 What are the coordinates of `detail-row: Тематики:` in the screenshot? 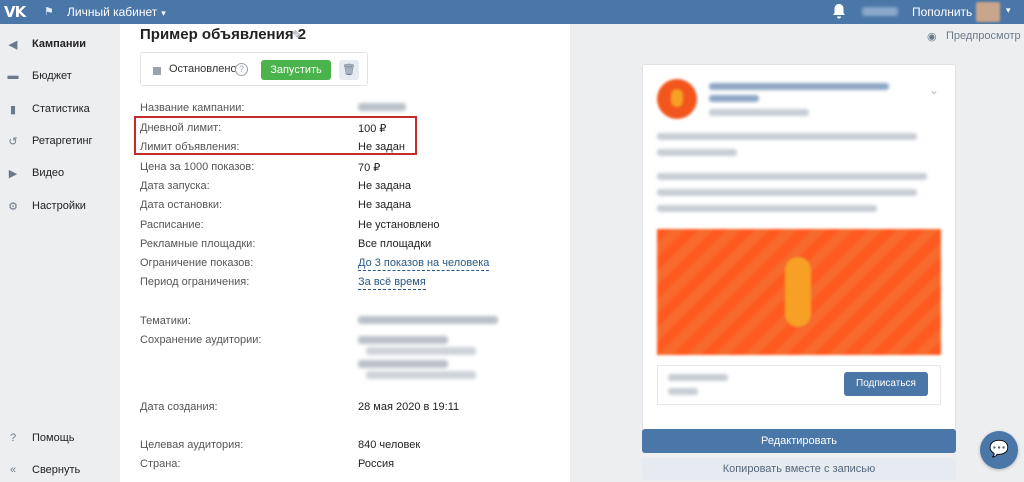 It's located at (350, 324).